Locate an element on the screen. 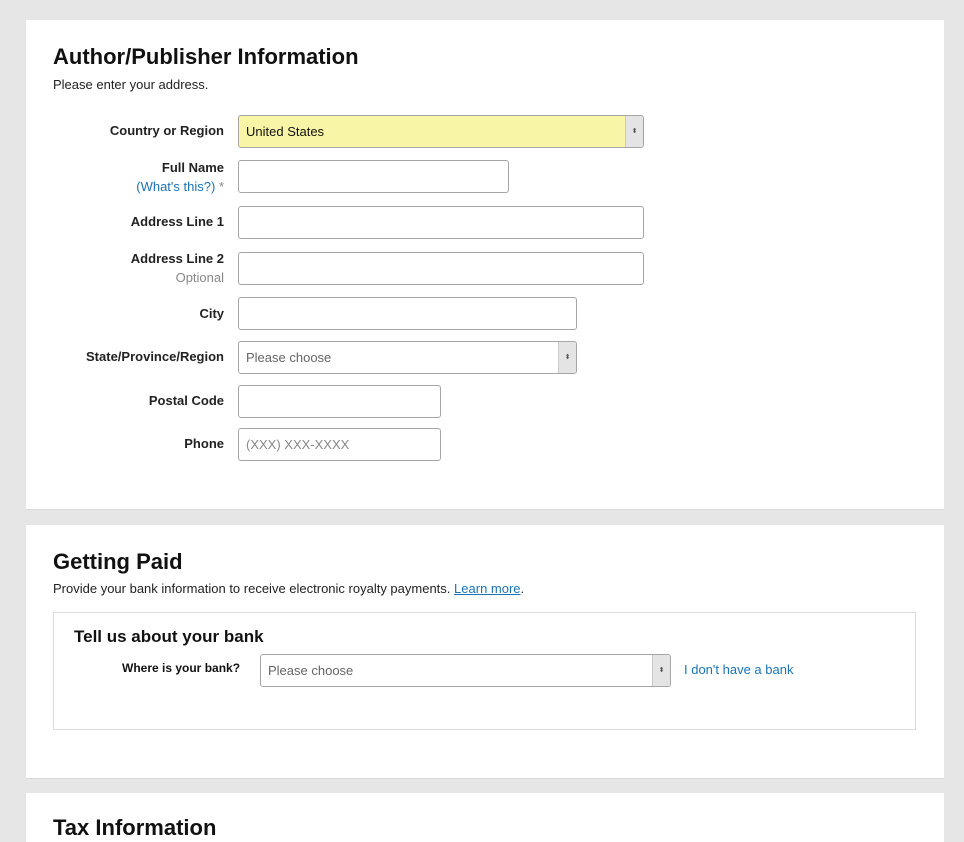  no-bank-link: I don't have a bank is located at coordinates (738, 669).